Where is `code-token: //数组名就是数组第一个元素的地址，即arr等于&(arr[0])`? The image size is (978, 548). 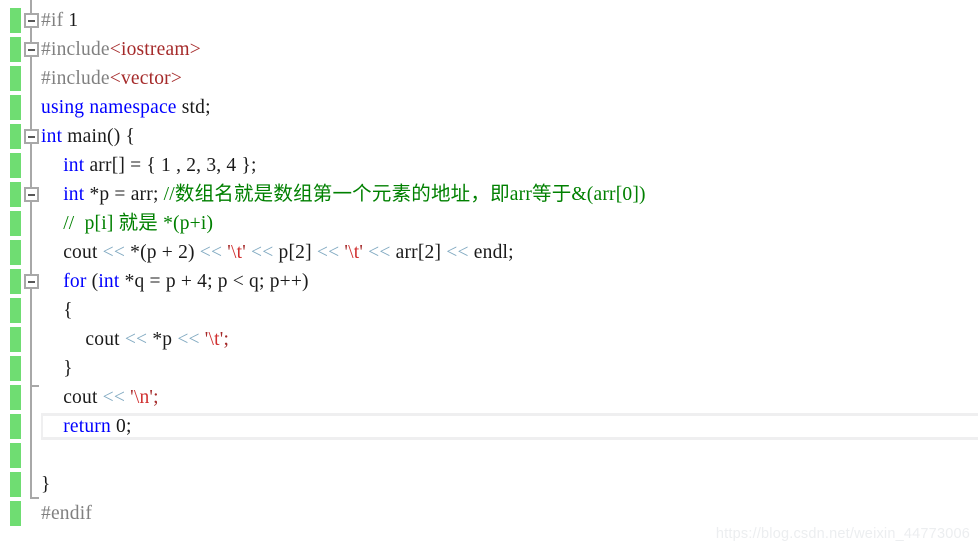 code-token: //数组名就是数组第一个元素的地址，即arr等于&(arr[0]) is located at coordinates (404, 194).